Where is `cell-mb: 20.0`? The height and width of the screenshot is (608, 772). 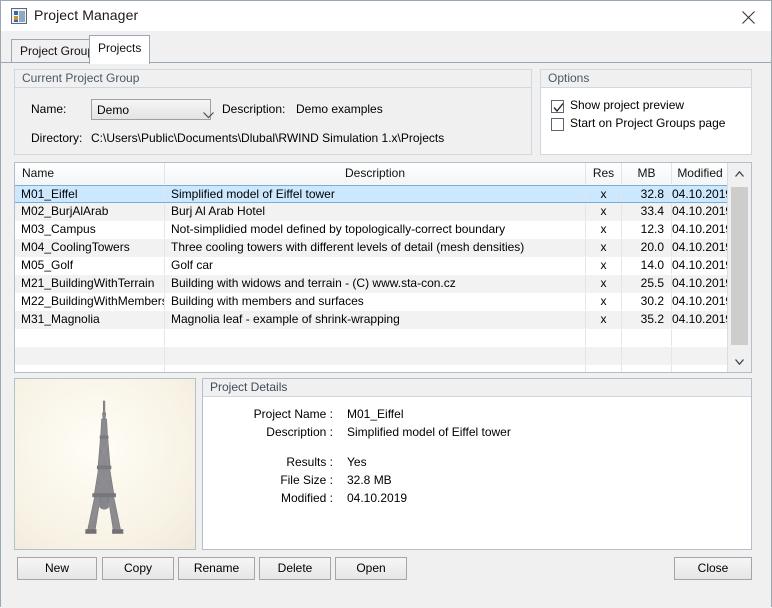 cell-mb: 20.0 is located at coordinates (647, 247).